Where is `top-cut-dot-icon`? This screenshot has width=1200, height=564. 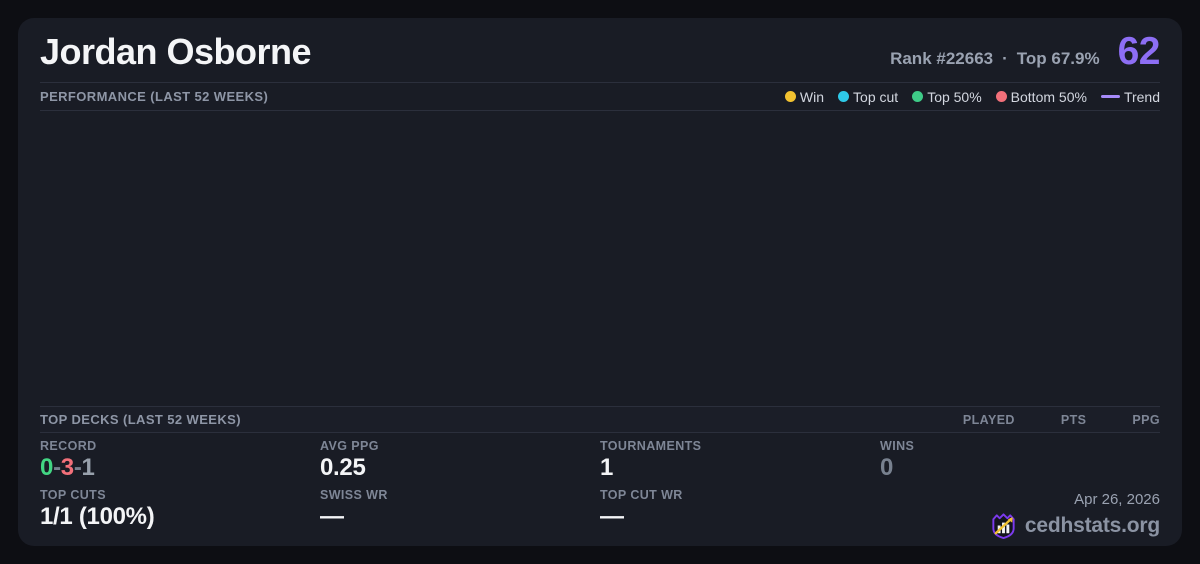
top-cut-dot-icon is located at coordinates (844, 96).